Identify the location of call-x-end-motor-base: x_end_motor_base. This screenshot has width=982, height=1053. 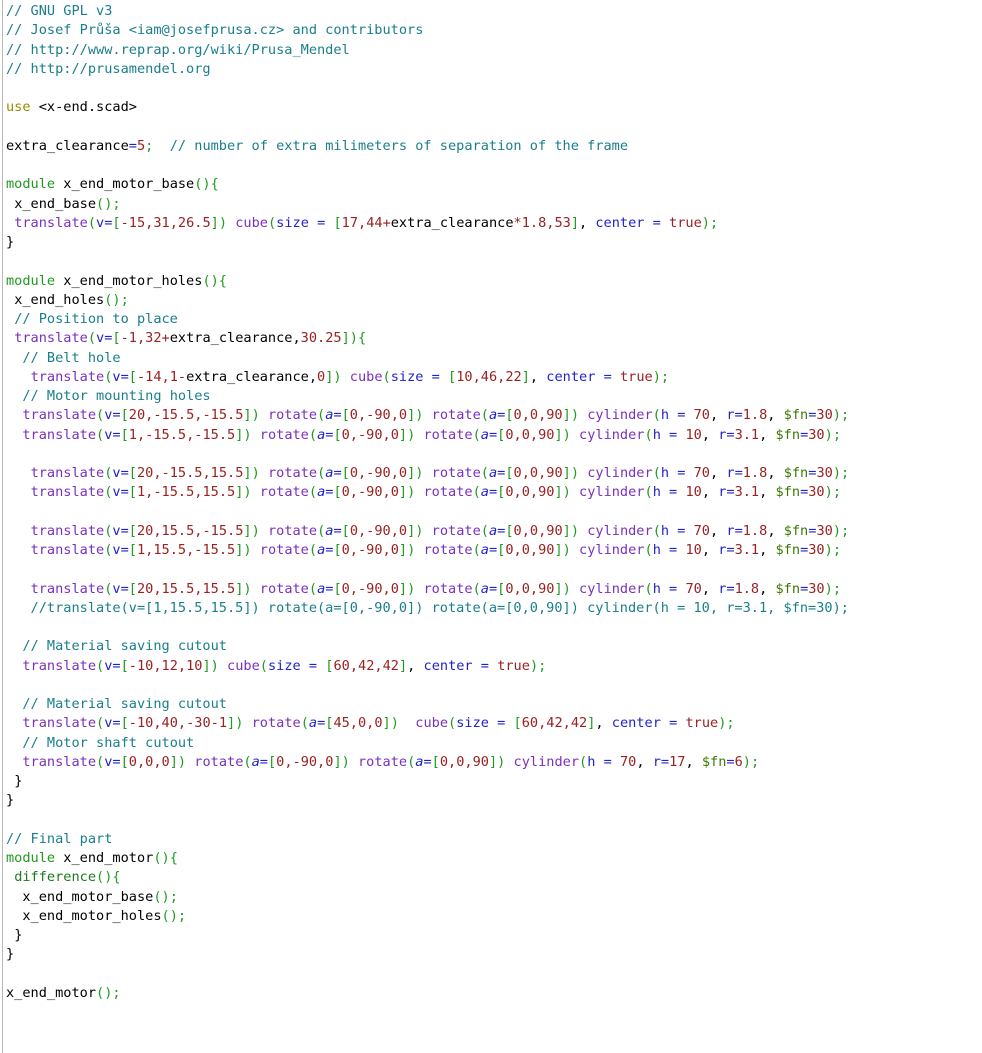
(88, 896).